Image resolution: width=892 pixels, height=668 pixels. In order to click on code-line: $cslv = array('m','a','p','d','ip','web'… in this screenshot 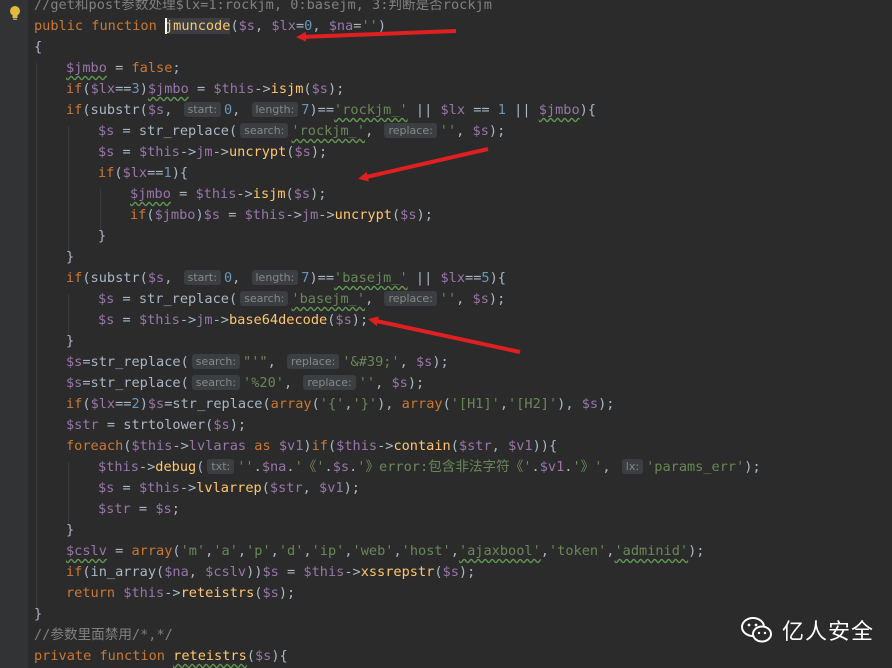, I will do `click(385, 551)`.